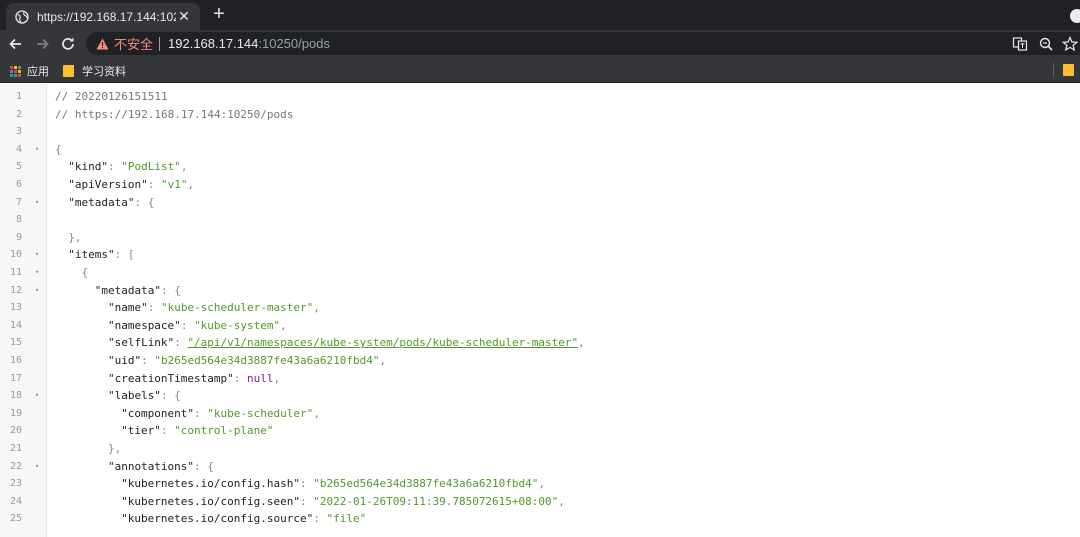 Image resolution: width=1080 pixels, height=537 pixels. Describe the element at coordinates (15, 308) in the screenshot. I see `line-number: 13` at that location.